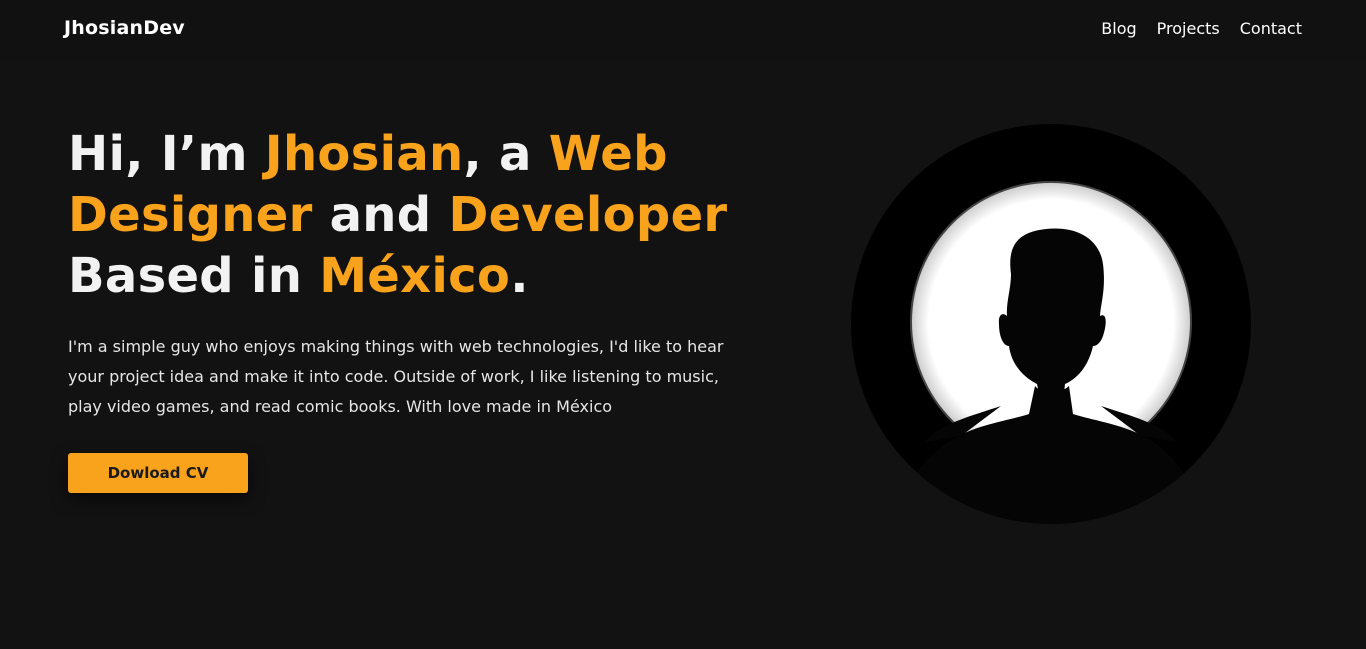 The image size is (1366, 649). What do you see at coordinates (415, 276) in the screenshot?
I see `headline-location: México` at bounding box center [415, 276].